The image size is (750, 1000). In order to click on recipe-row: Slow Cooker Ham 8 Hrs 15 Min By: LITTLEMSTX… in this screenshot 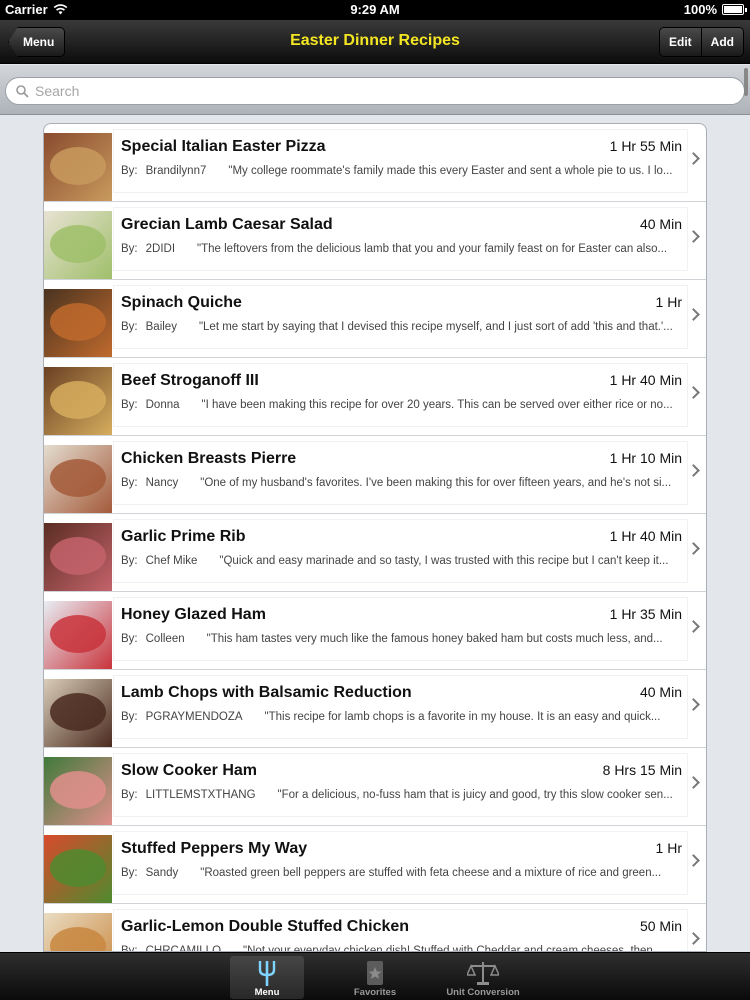, I will do `click(375, 787)`.